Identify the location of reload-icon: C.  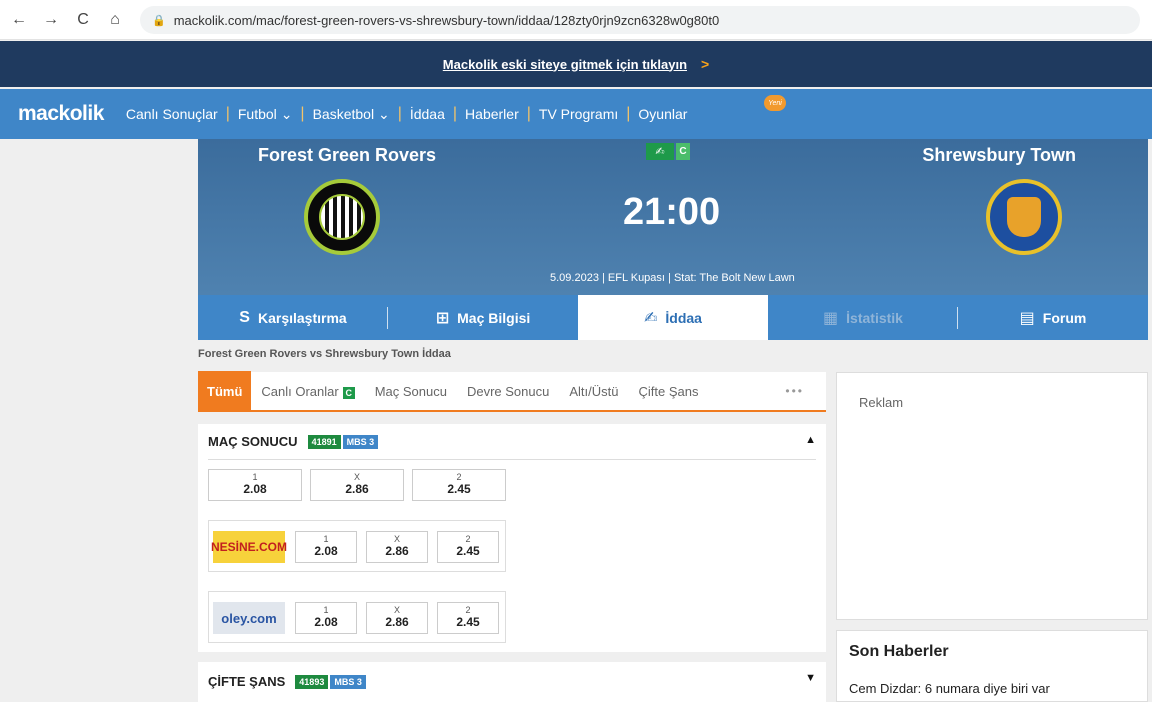
(83, 20).